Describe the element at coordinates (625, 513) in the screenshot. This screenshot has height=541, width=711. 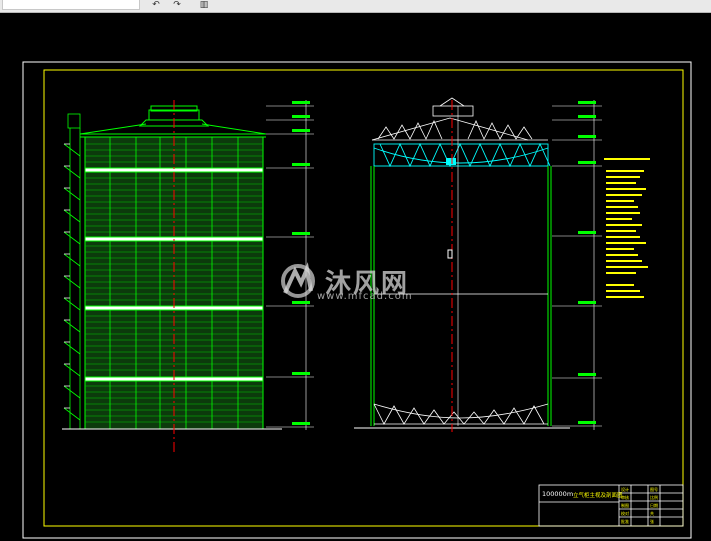
I see `title-cell: 校对` at that location.